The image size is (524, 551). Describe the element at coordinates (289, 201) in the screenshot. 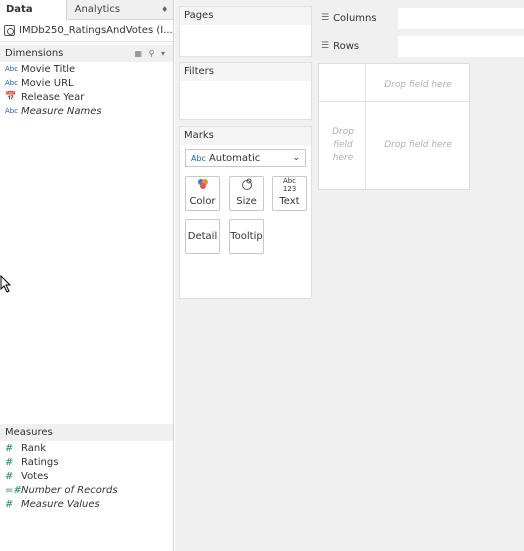

I see `text-label: Text` at that location.